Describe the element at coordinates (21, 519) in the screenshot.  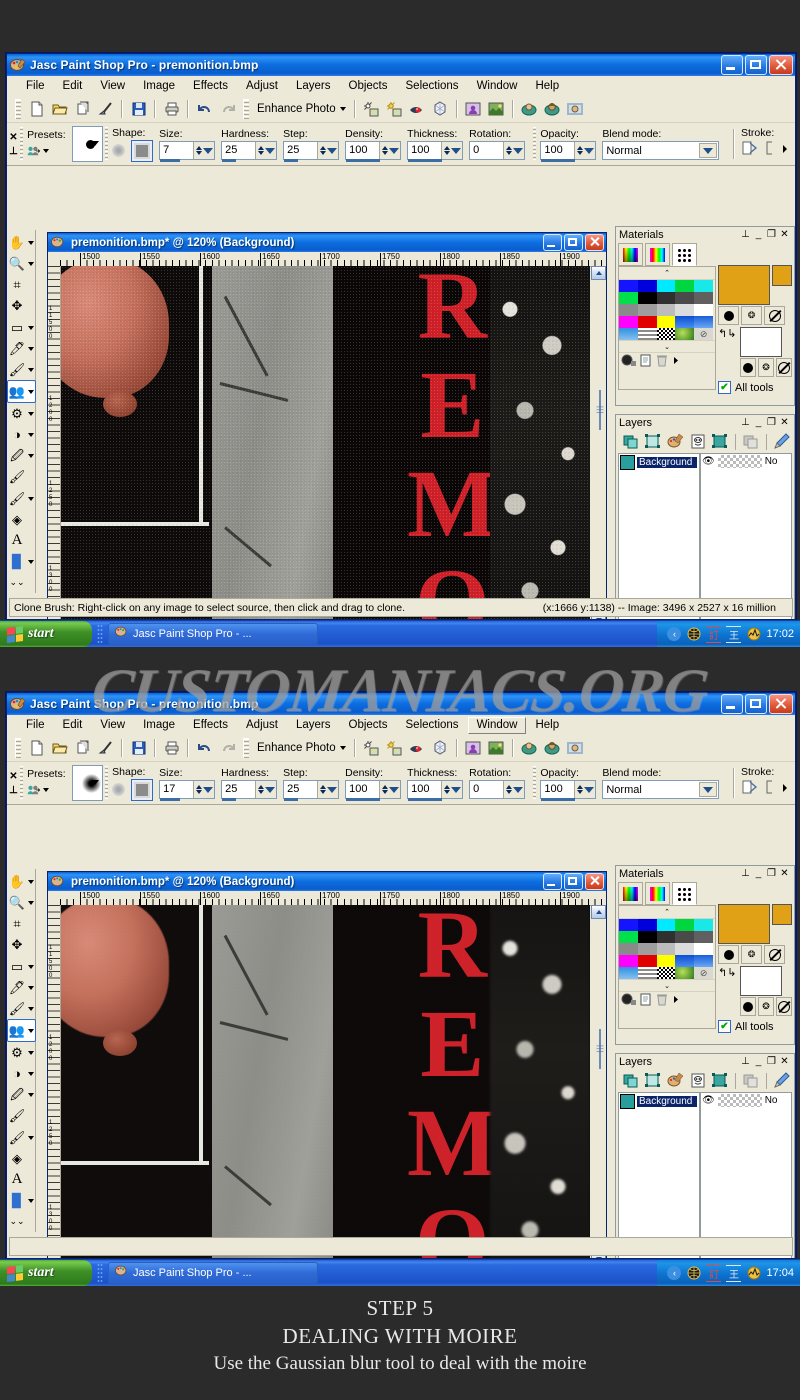
I see `sidebar-item-flood-fill-tool: ◈` at that location.